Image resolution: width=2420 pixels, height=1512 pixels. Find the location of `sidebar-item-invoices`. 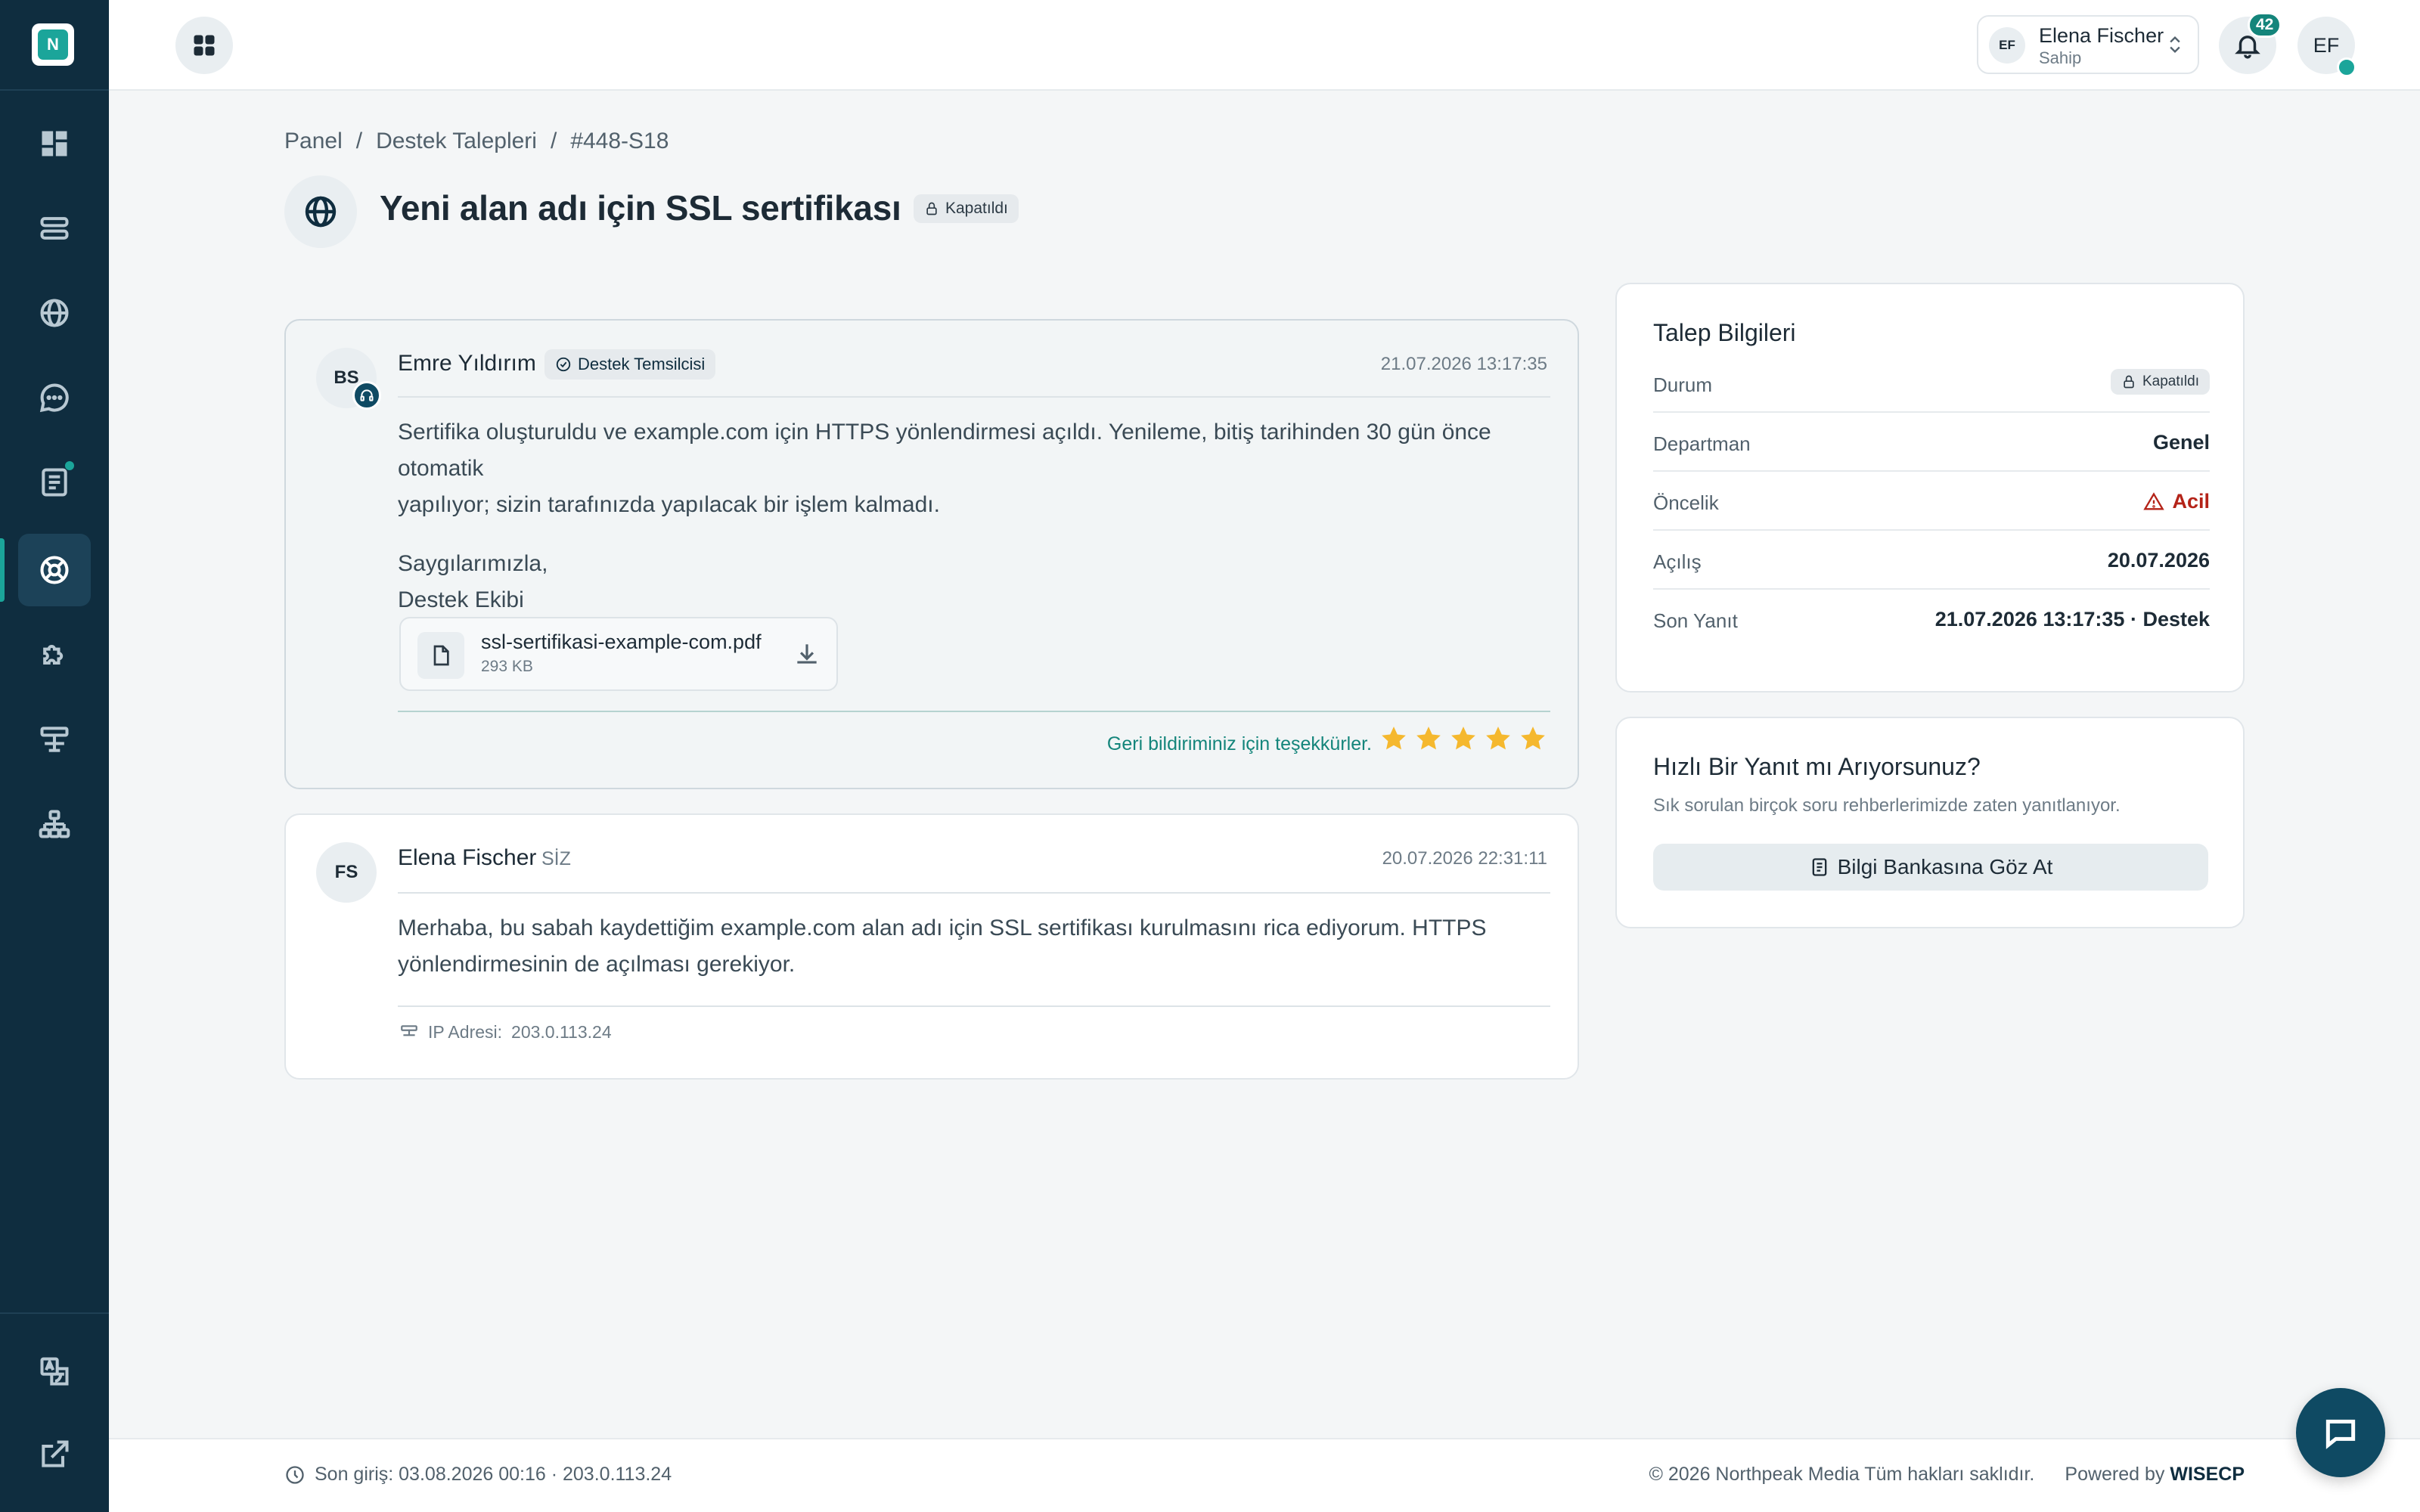

sidebar-item-invoices is located at coordinates (54, 482).